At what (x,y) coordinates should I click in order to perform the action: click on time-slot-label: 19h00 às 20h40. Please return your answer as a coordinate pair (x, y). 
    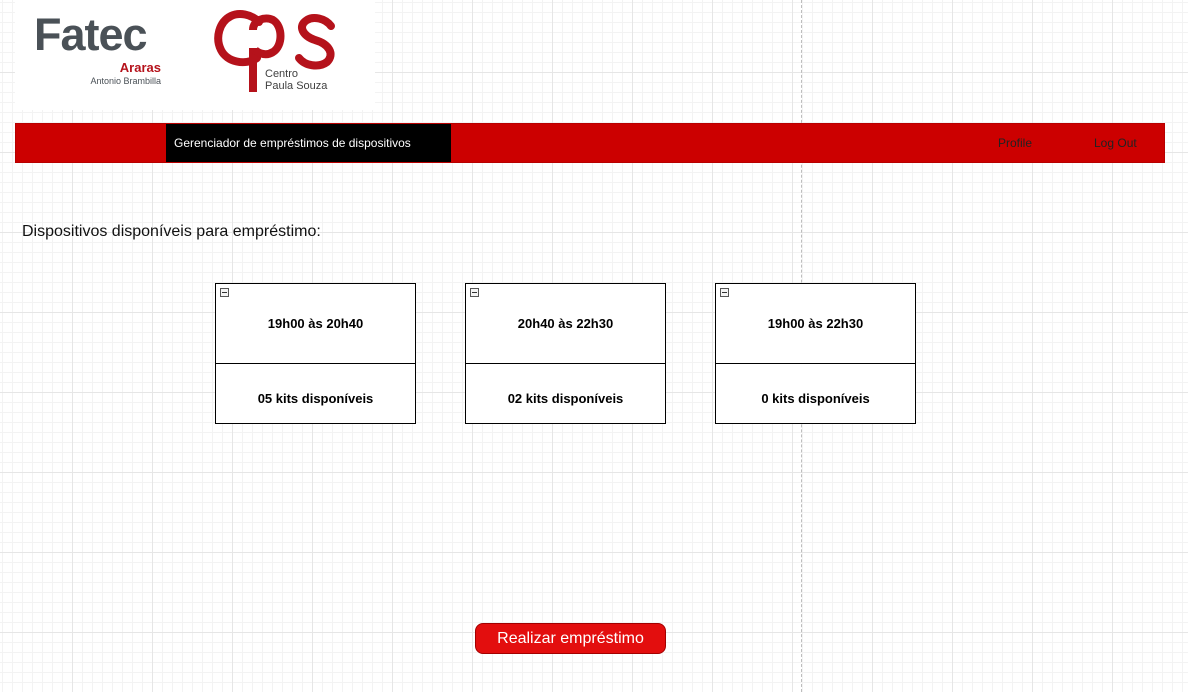
    Looking at the image, I should click on (315, 323).